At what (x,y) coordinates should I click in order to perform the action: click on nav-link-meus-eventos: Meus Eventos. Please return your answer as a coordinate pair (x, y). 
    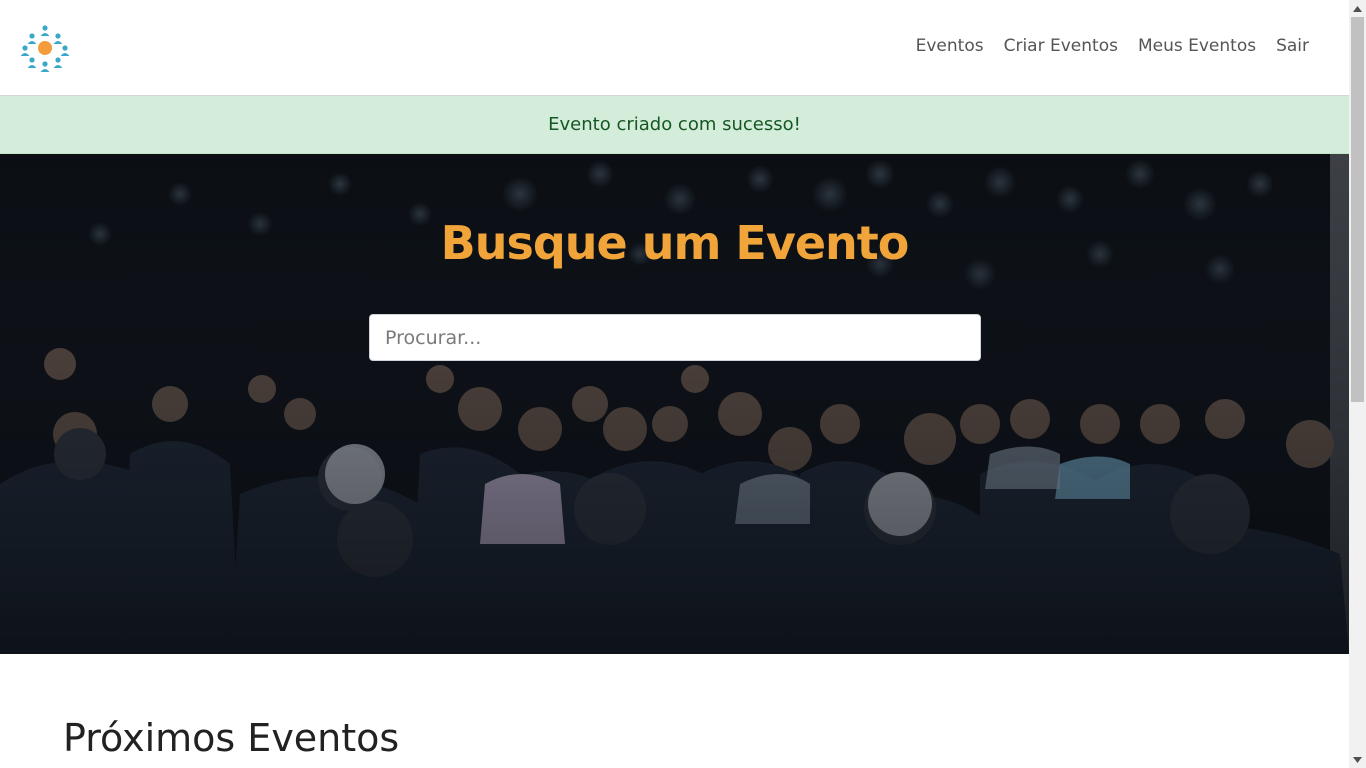
    Looking at the image, I should click on (1197, 46).